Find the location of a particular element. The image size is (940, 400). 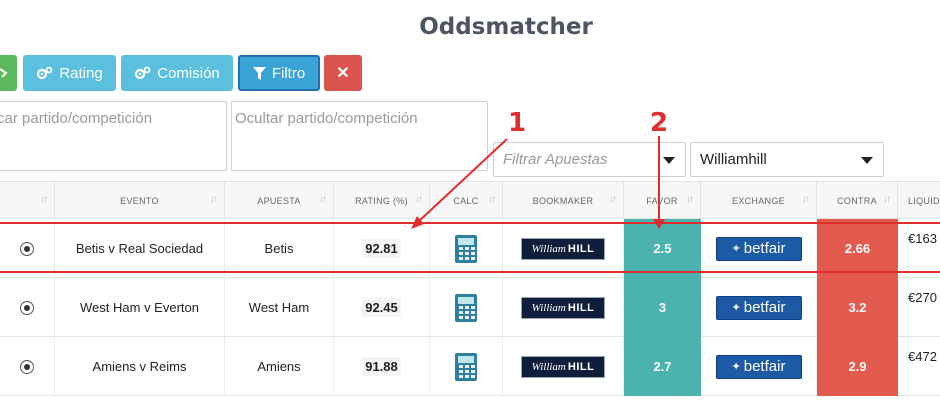

evento-cell: West Ham v Everton is located at coordinates (140, 307).